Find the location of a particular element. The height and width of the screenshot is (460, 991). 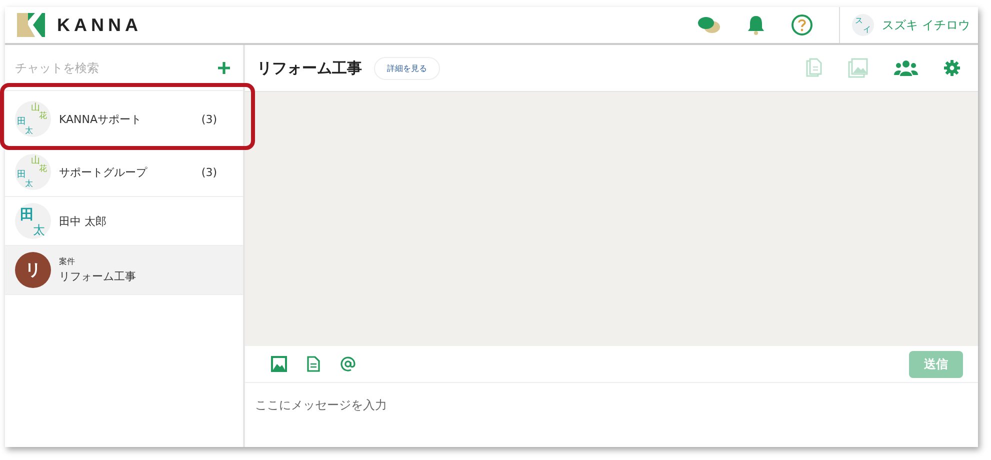

search-field: チャットを検索 is located at coordinates (115, 68).